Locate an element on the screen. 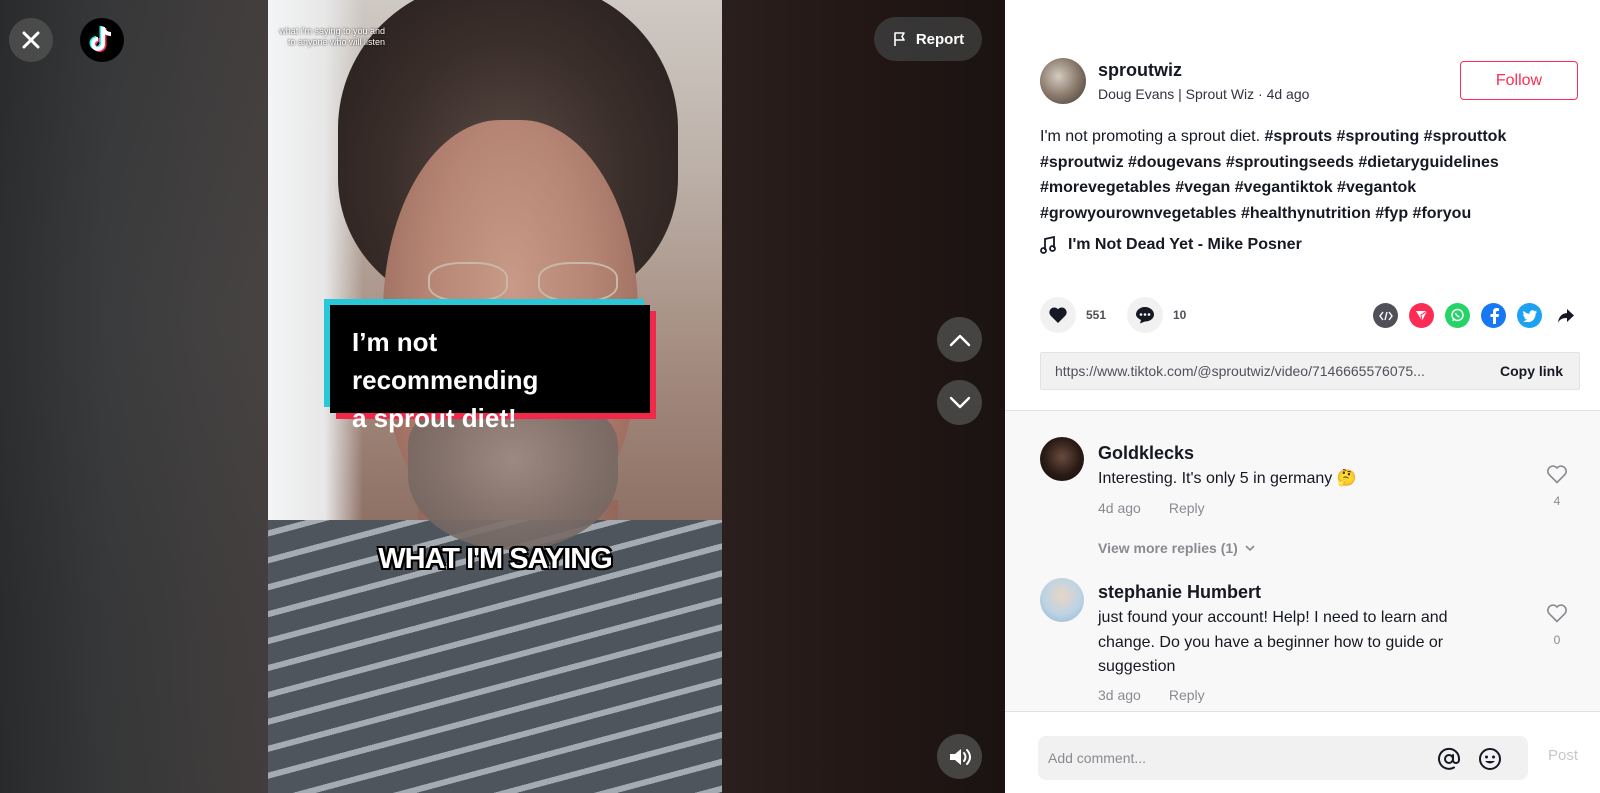 This screenshot has height=793, width=1600. comment-like-count: 4 is located at coordinates (1557, 501).